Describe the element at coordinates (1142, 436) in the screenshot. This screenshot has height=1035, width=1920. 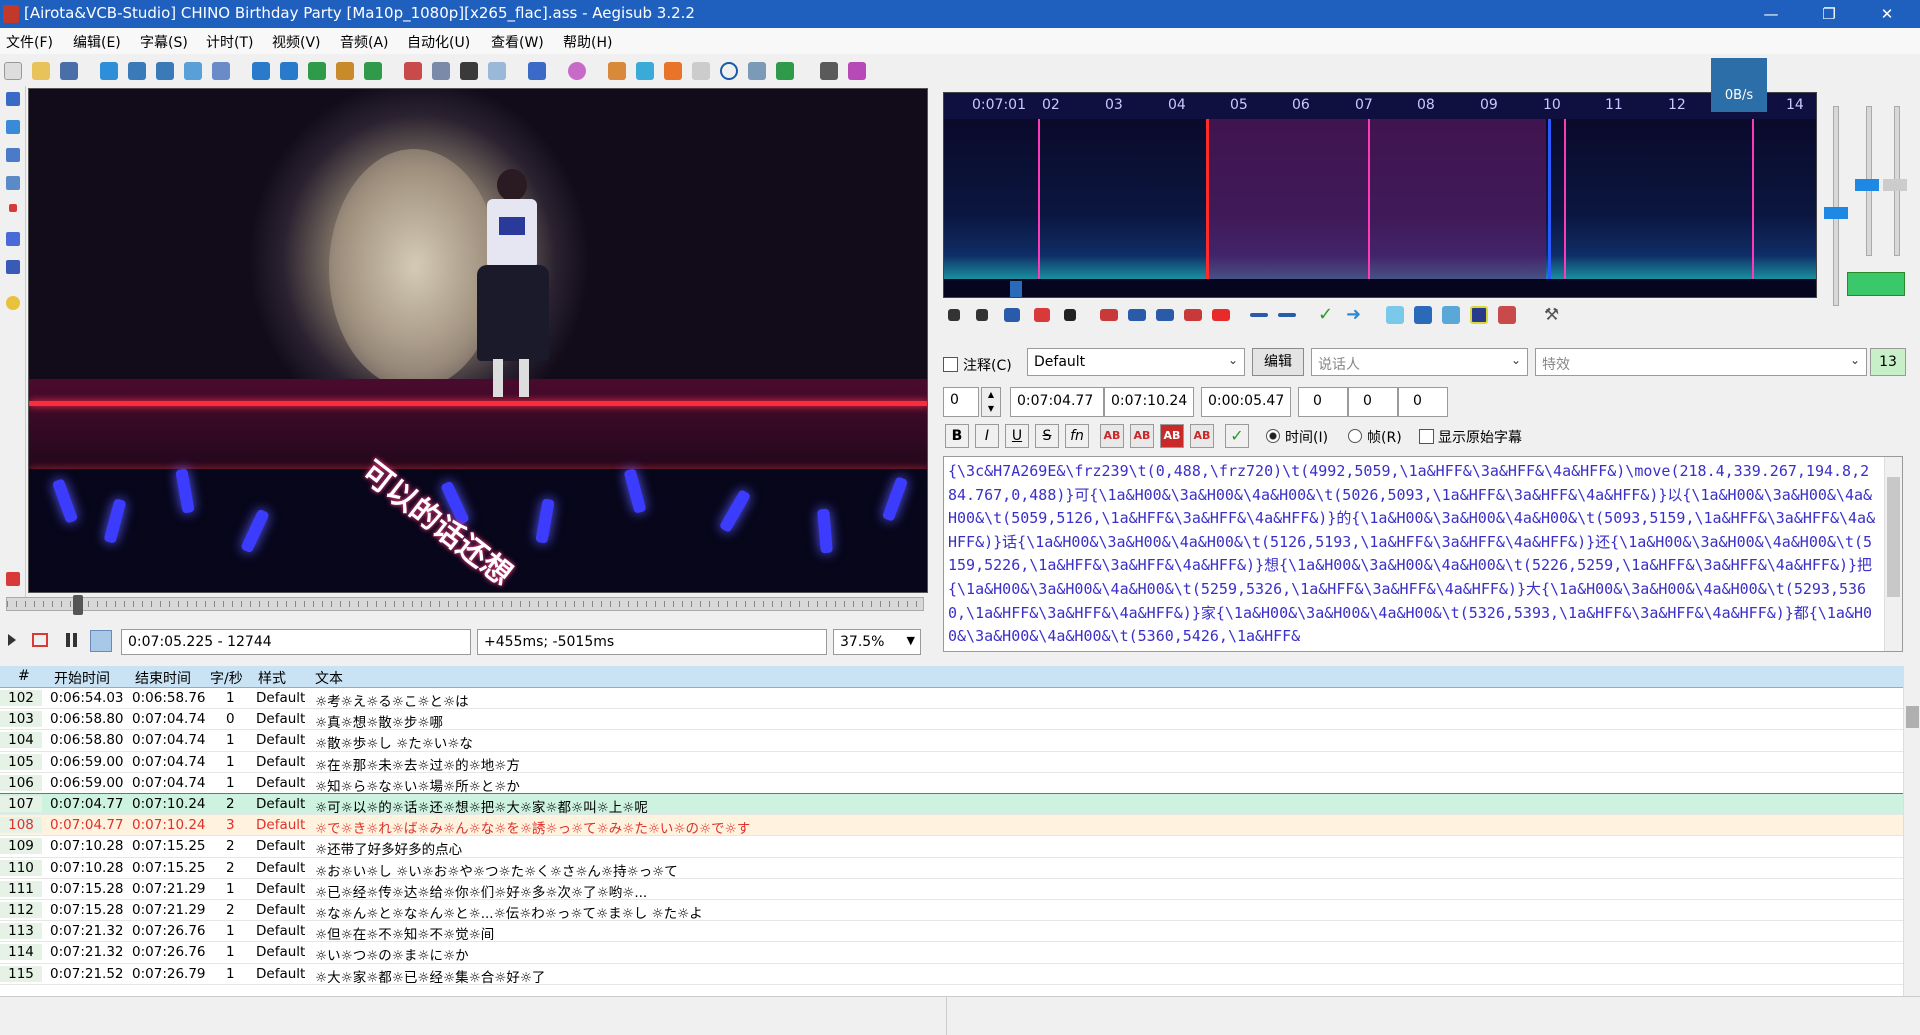
I see `secondary-color-icon: AB` at that location.